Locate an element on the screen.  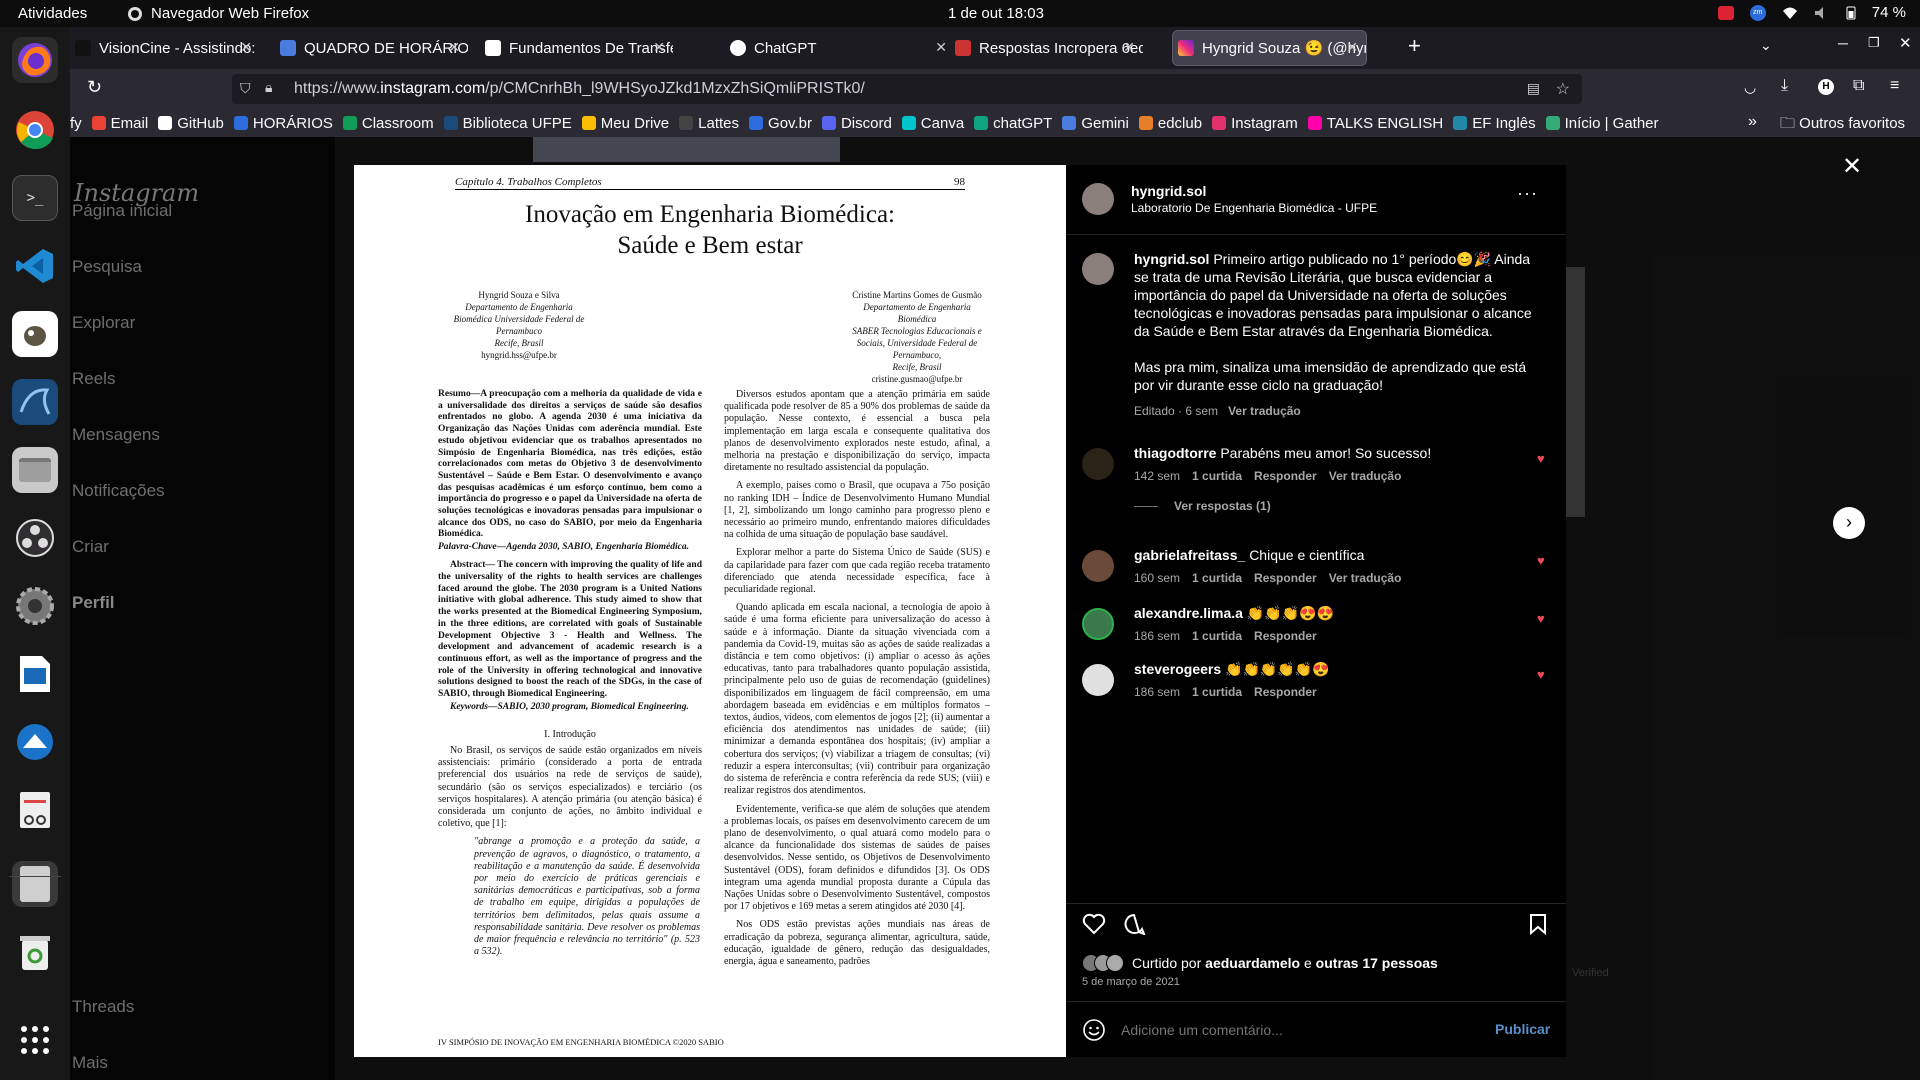
bookmark-item: Lattes is located at coordinates (709, 123).